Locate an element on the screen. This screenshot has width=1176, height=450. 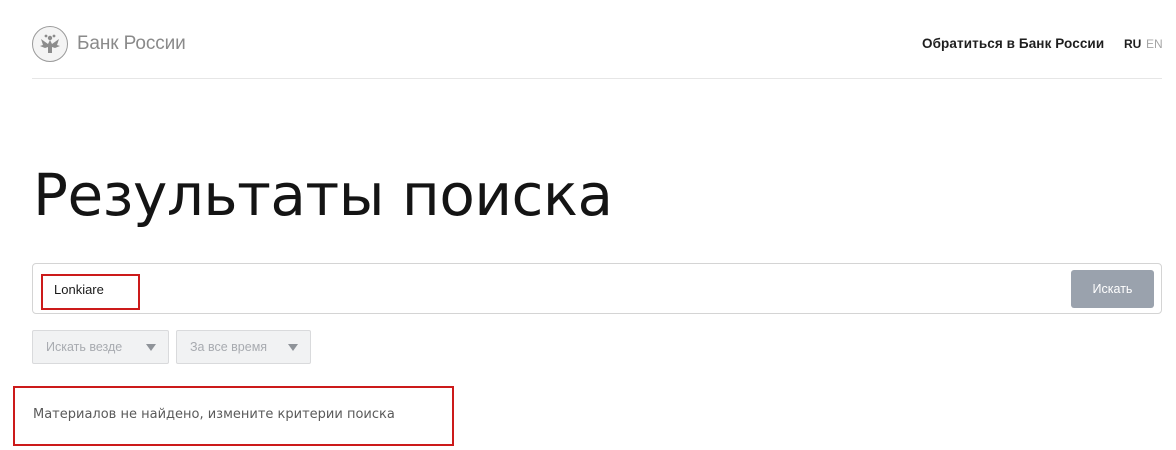
double-headed-eagle-icon is located at coordinates (50, 44).